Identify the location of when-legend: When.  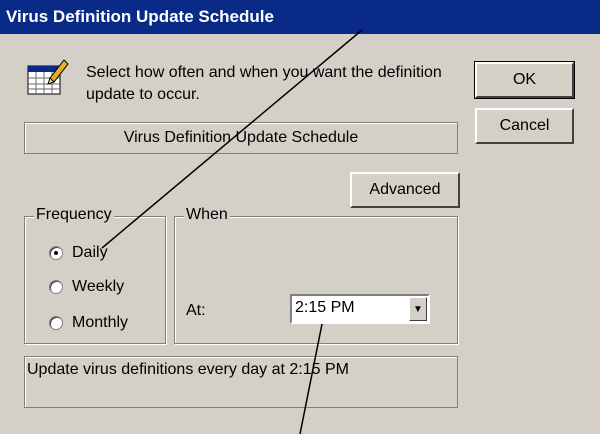
(207, 215).